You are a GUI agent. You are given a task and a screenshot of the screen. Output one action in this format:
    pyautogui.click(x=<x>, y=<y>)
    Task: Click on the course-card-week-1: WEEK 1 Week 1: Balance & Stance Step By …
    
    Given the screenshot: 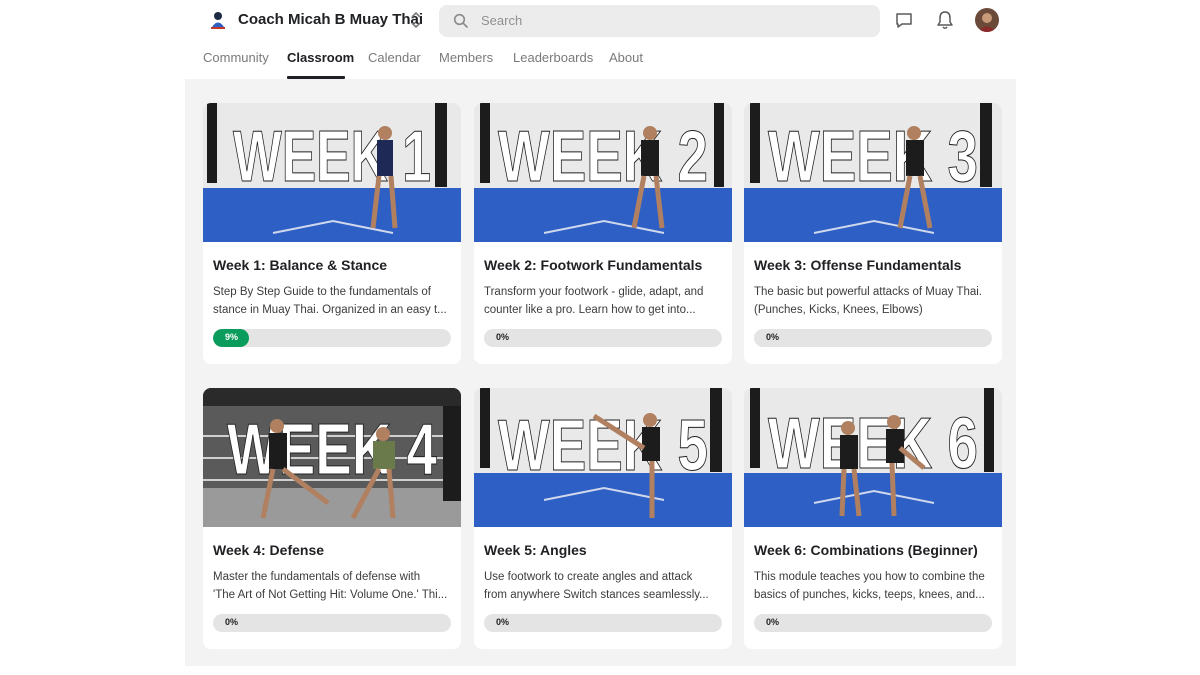 What is the action you would take?
    pyautogui.click(x=332, y=233)
    